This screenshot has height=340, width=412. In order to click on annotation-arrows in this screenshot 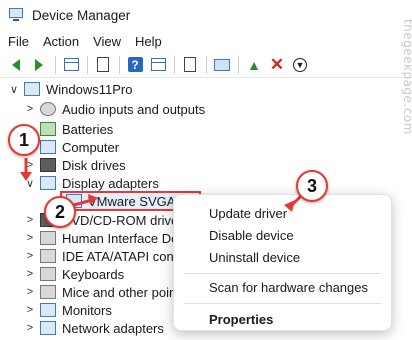, I will do `click(163, 185)`.